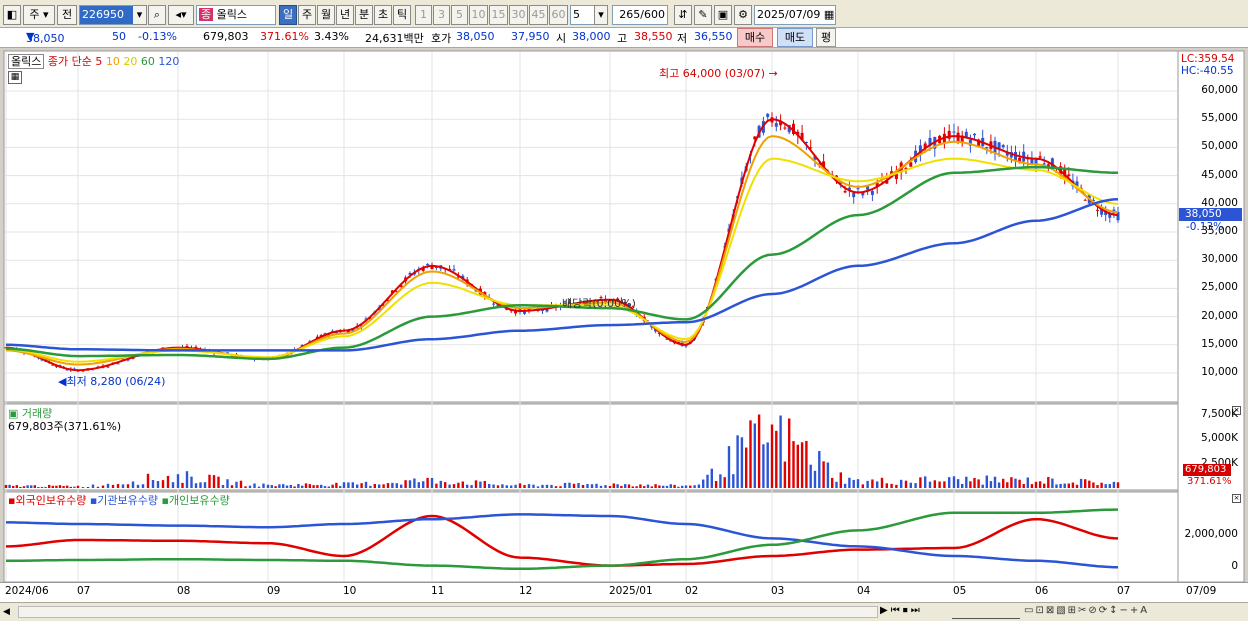  What do you see at coordinates (438, 591) in the screenshot?
I see `x-tick: 11` at bounding box center [438, 591].